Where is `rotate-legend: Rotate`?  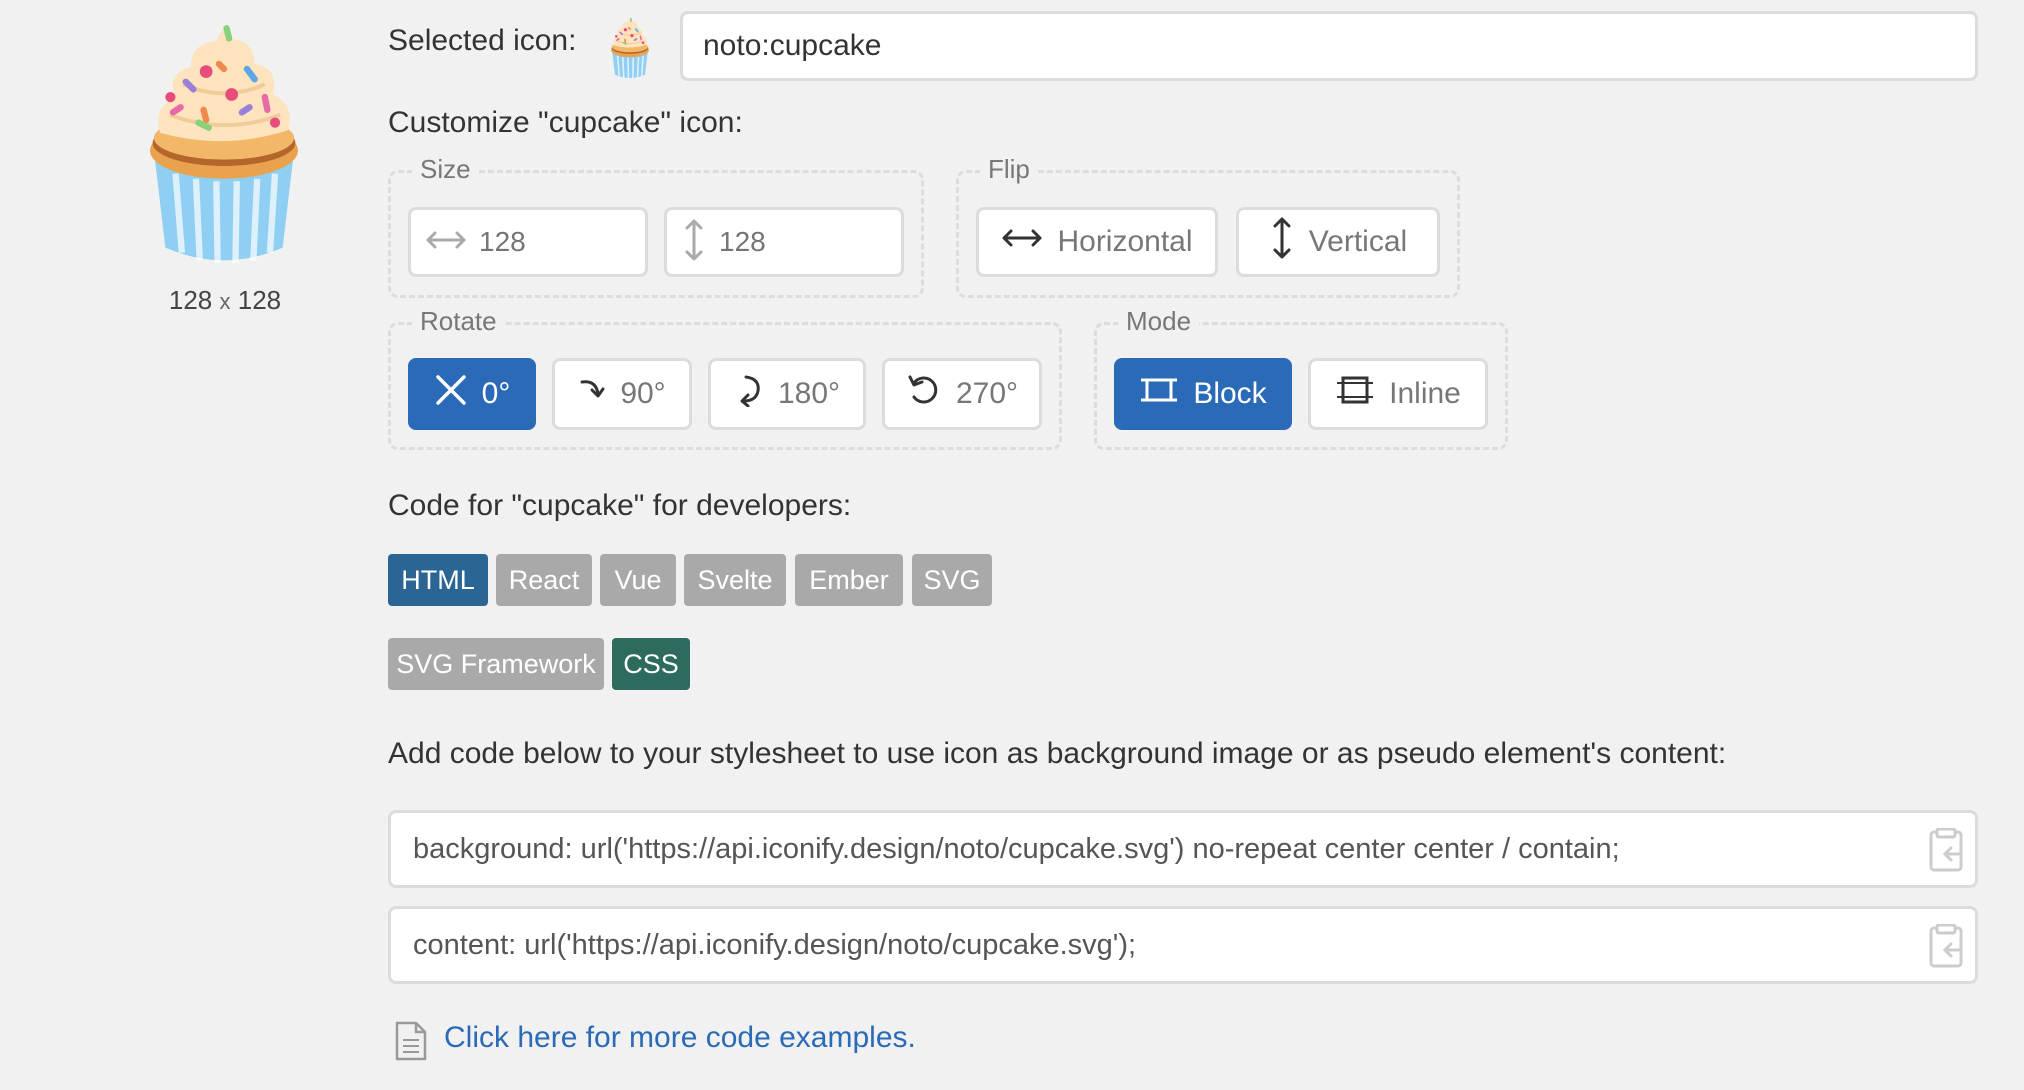
rotate-legend: Rotate is located at coordinates (458, 321).